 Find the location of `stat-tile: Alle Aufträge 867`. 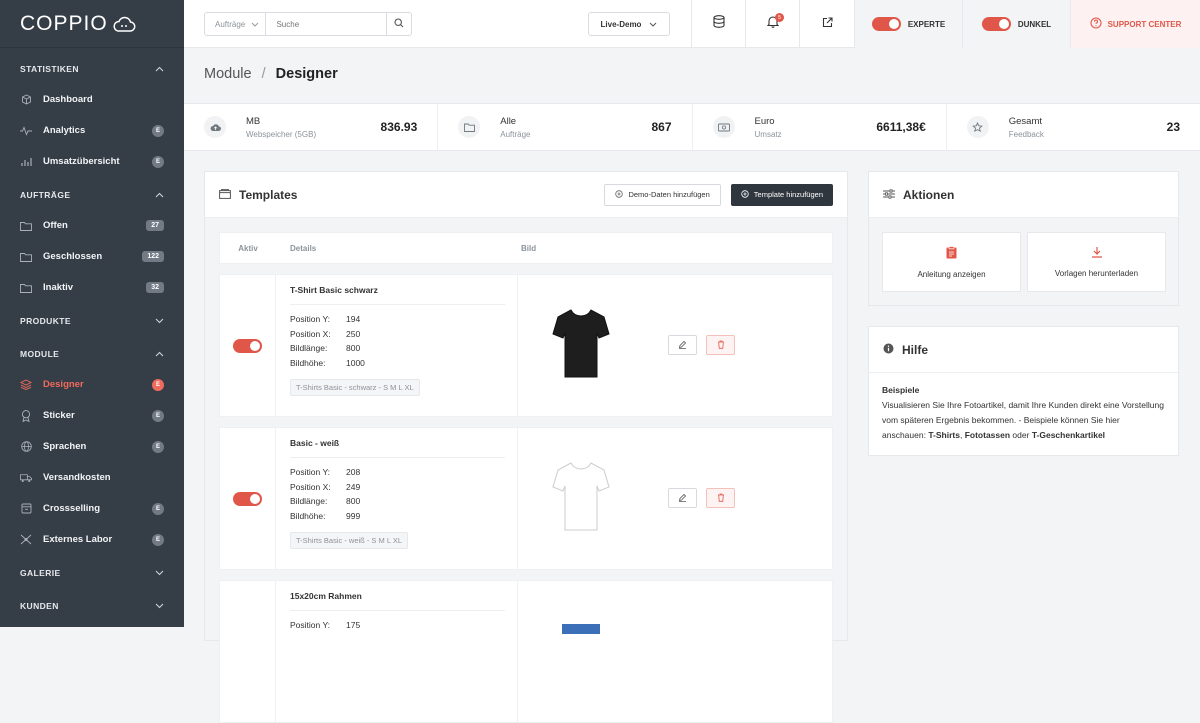

stat-tile: Alle Aufträge 867 is located at coordinates (565, 127).